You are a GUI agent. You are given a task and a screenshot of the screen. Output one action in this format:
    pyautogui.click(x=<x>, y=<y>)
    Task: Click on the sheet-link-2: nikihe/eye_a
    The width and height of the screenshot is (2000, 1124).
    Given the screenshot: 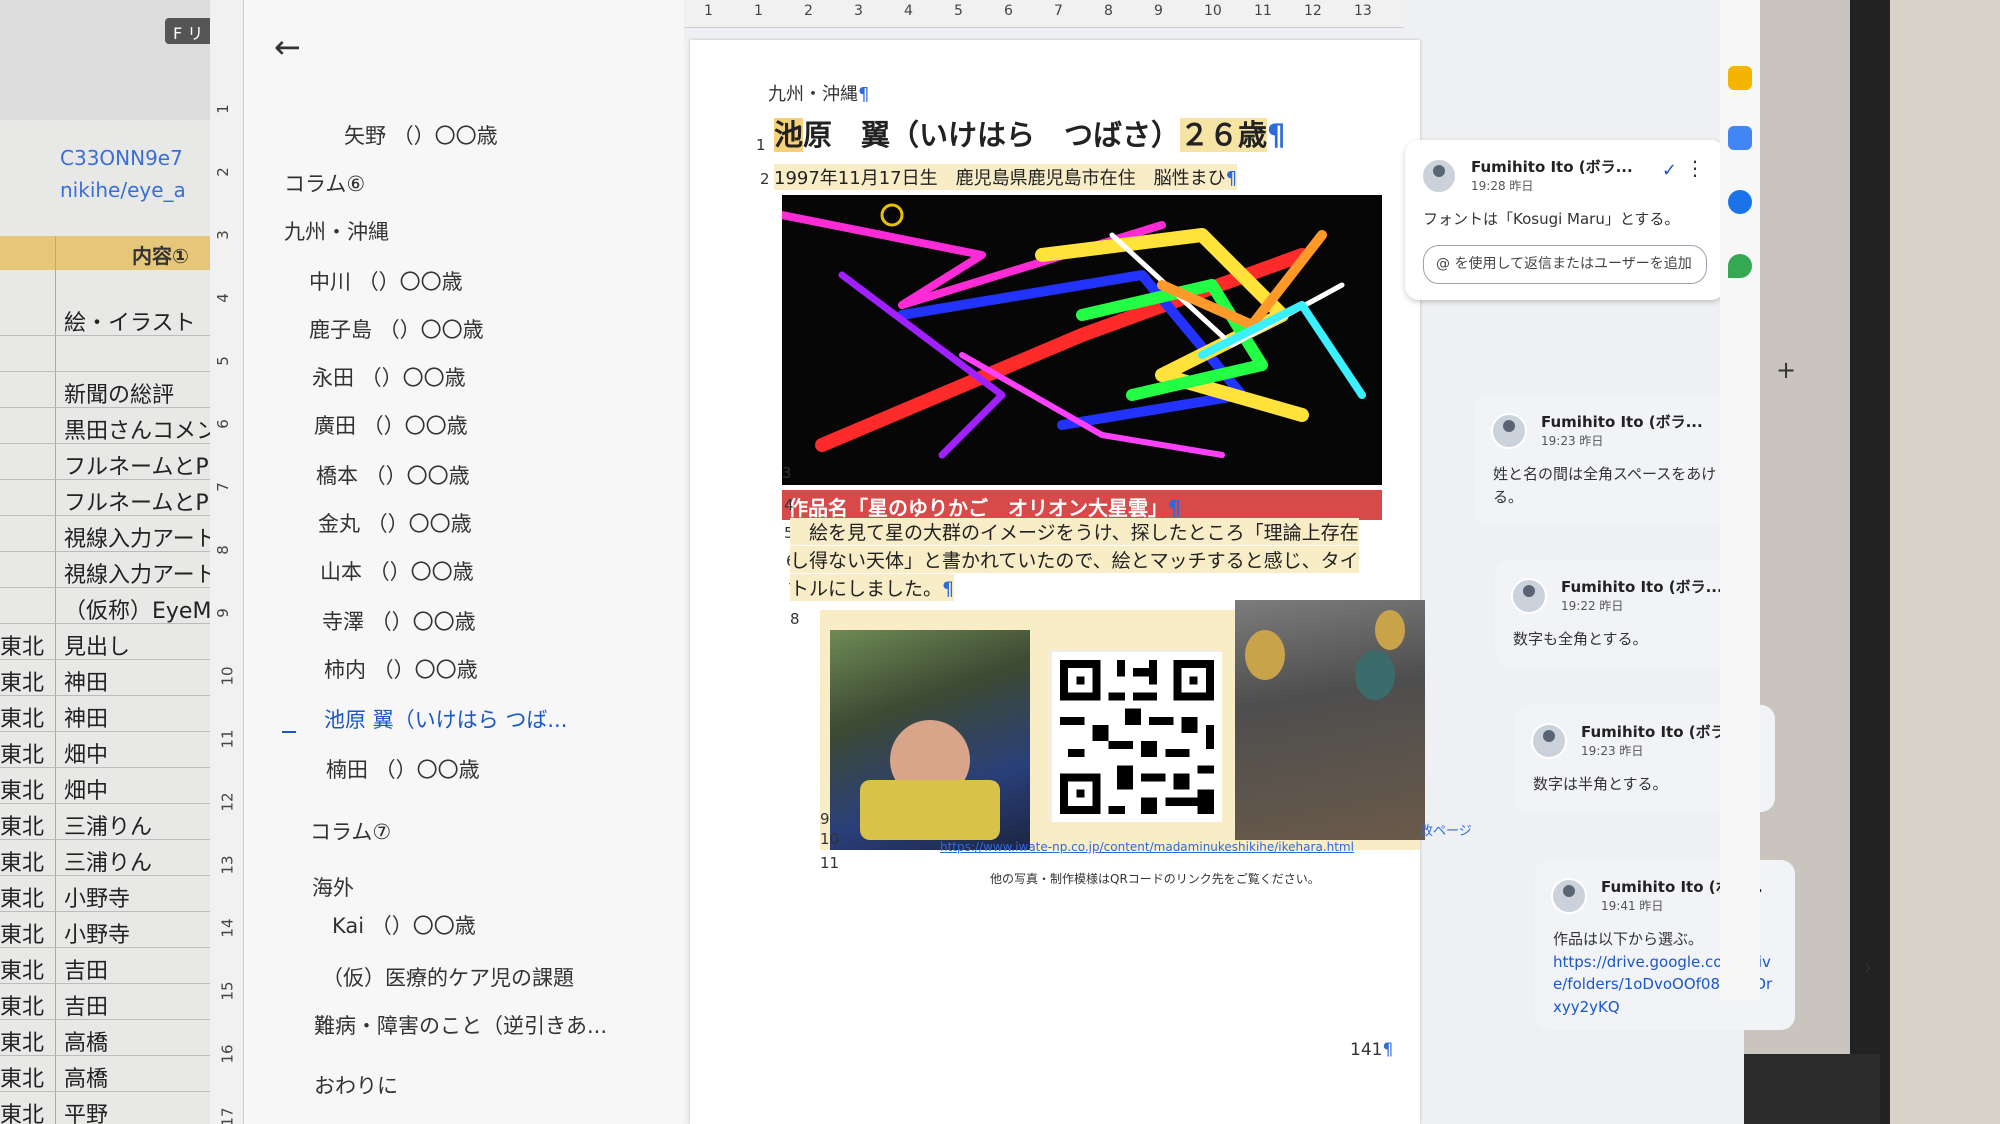 What is the action you would take?
    pyautogui.click(x=123, y=190)
    